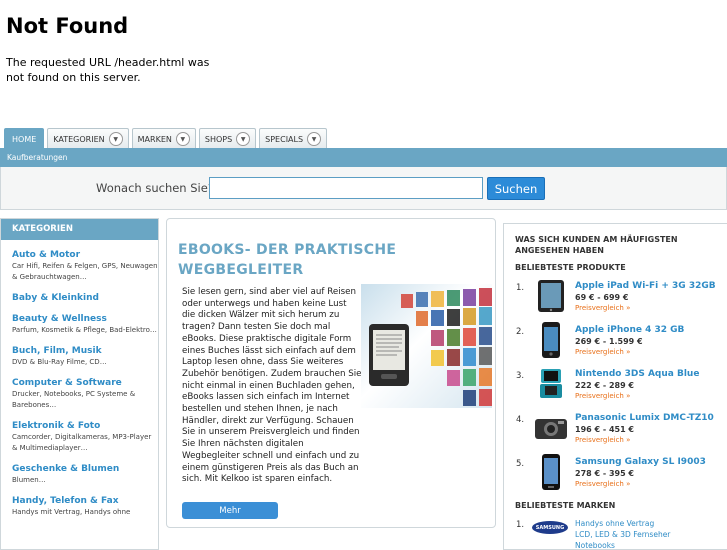 The height and width of the screenshot is (550, 727). I want to click on brands-heading: BELIEBTESTE MARKEN, so click(565, 505).